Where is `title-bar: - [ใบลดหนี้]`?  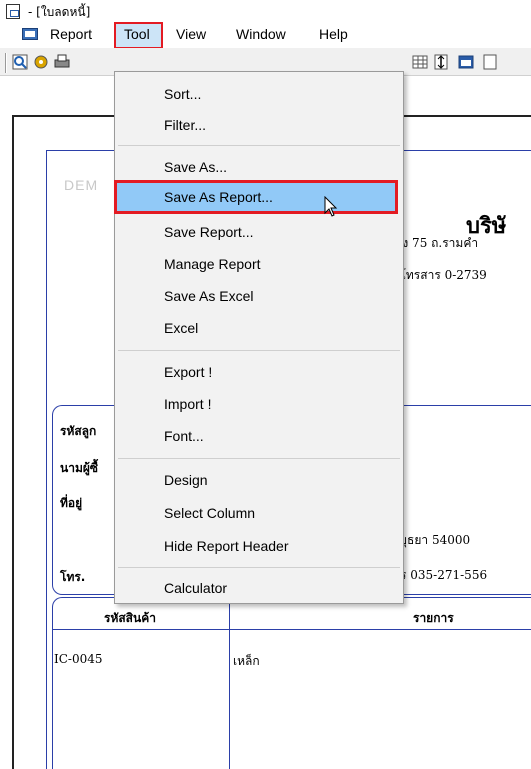
title-bar: - [ใบลดหนี้] is located at coordinates (265, 11).